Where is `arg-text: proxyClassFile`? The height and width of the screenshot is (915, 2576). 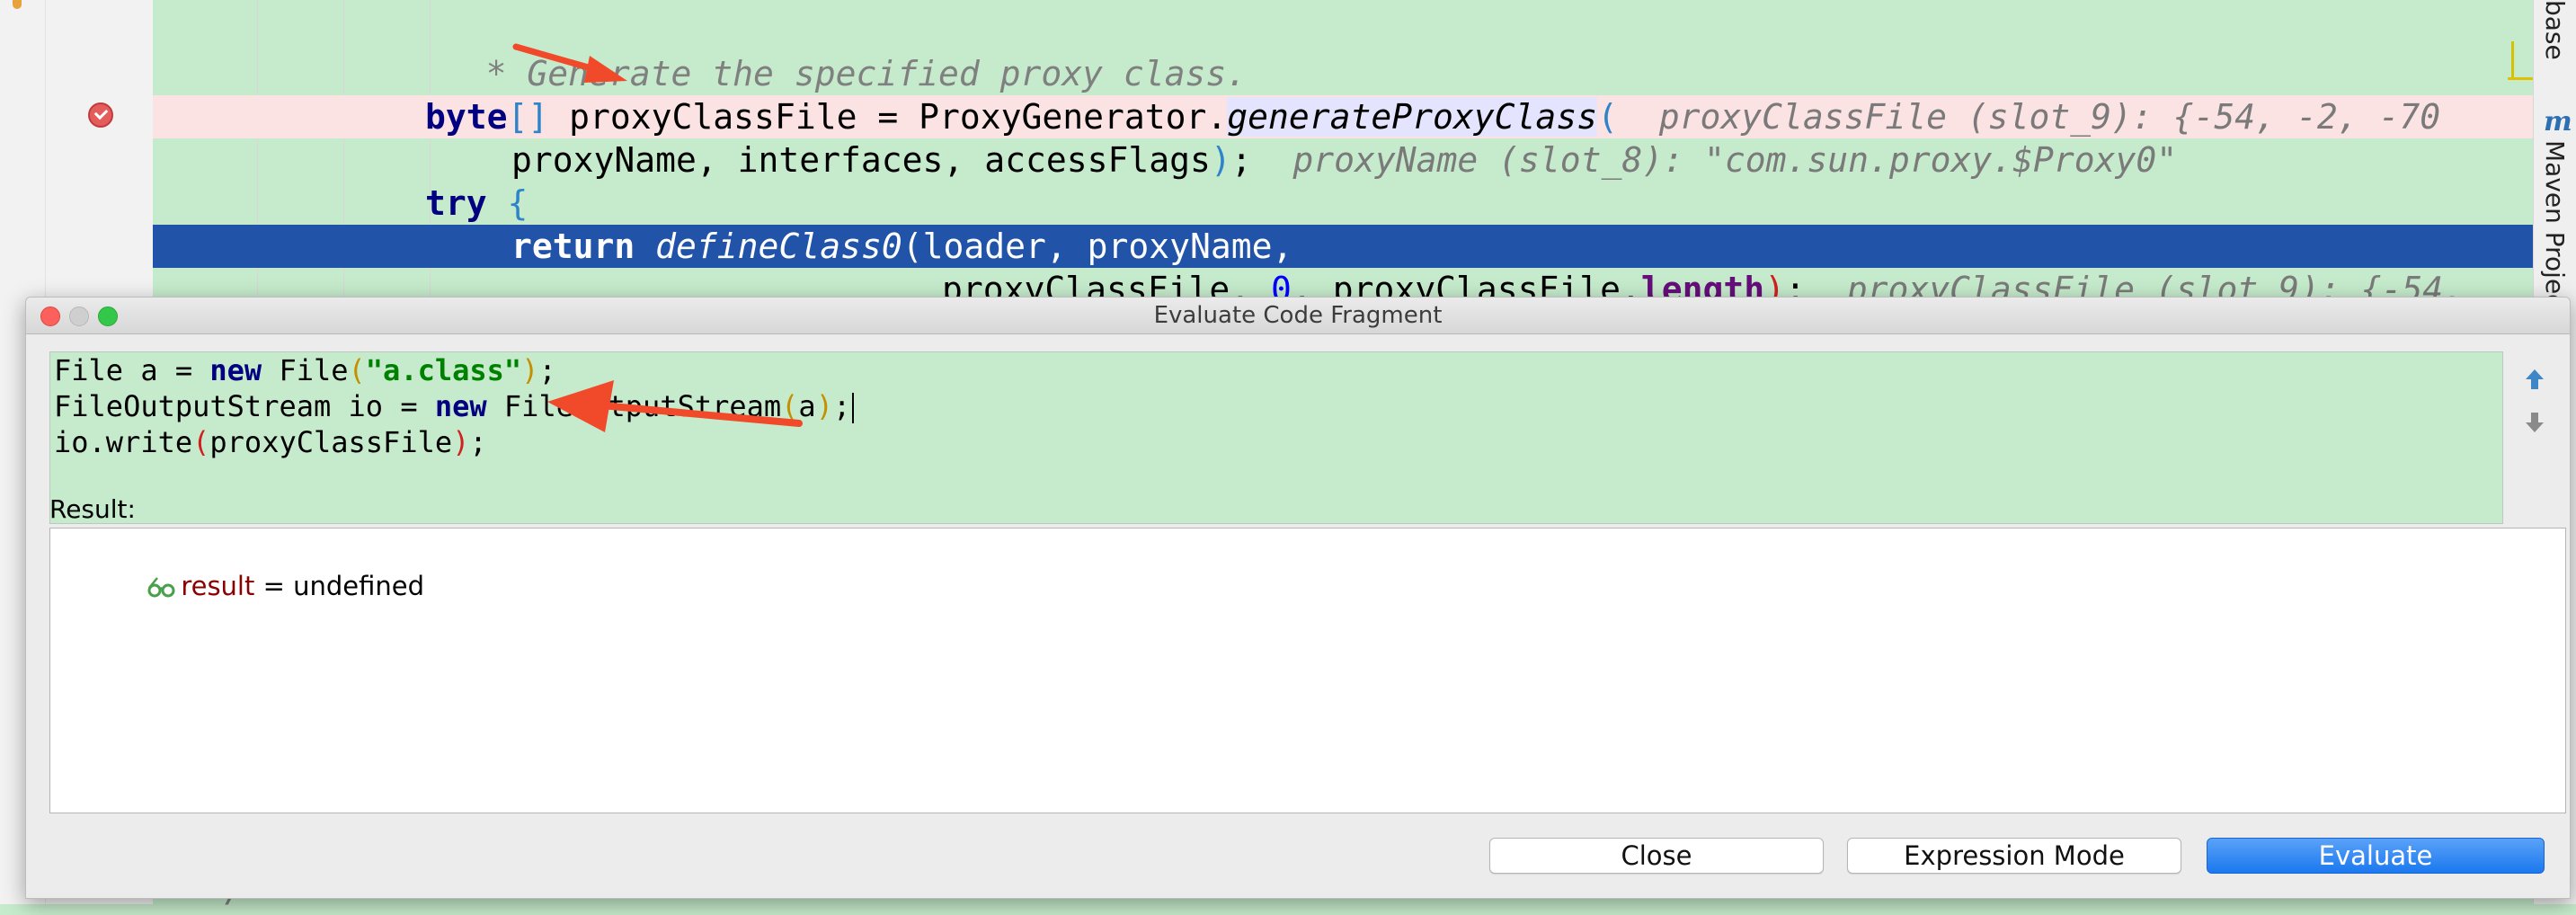 arg-text: proxyClassFile is located at coordinates (331, 442).